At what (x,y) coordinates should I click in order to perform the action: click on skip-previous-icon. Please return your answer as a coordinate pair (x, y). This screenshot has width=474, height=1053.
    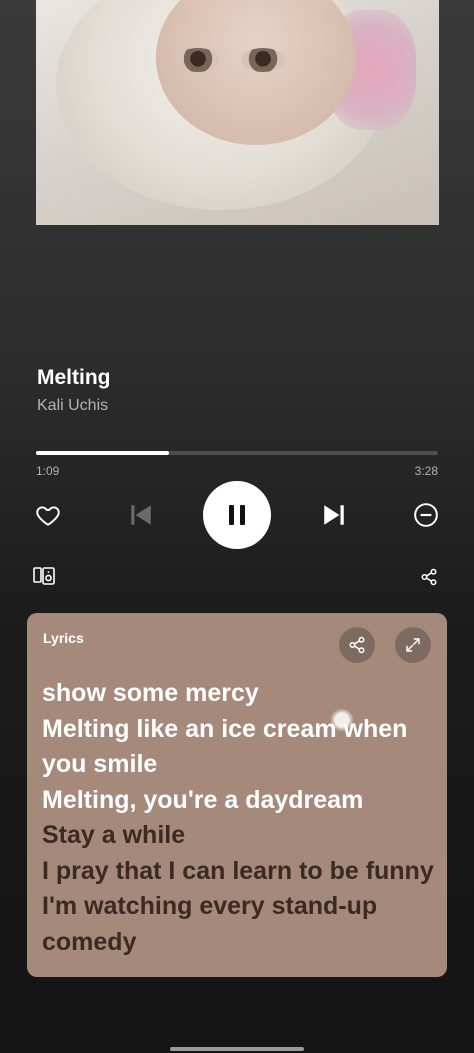
    Looking at the image, I should click on (141, 515).